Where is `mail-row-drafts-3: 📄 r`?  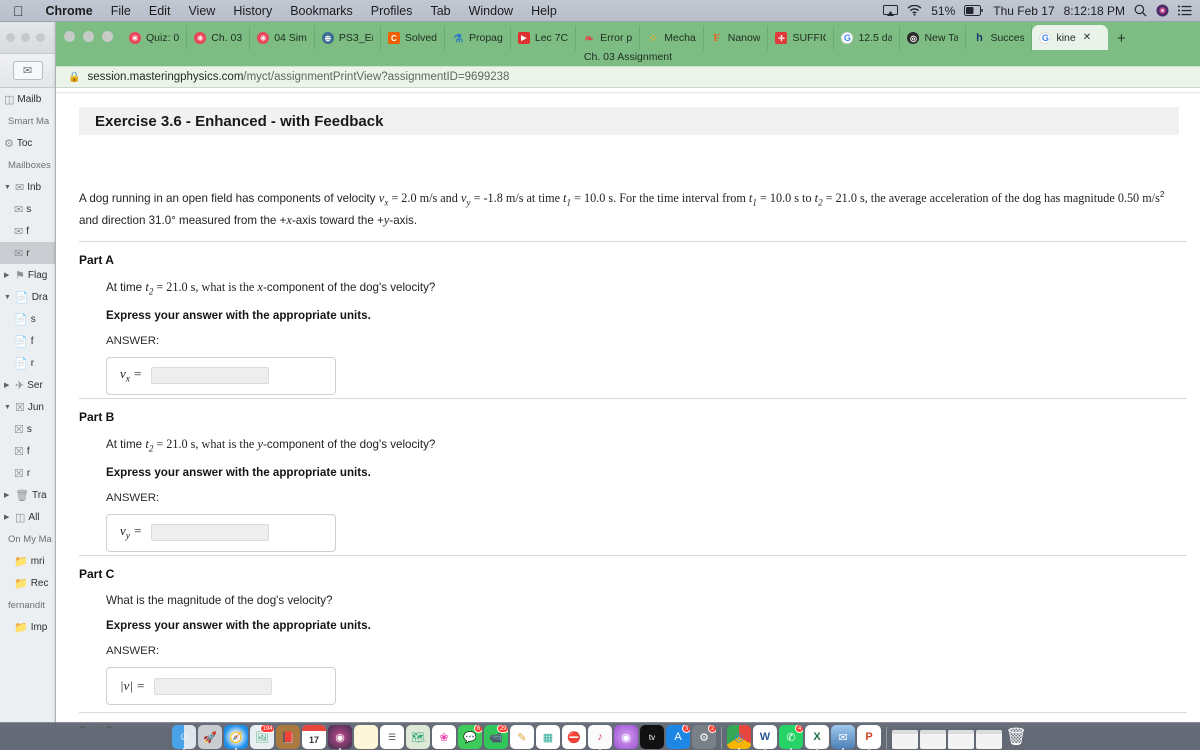 mail-row-drafts-3: 📄 r is located at coordinates (27, 363).